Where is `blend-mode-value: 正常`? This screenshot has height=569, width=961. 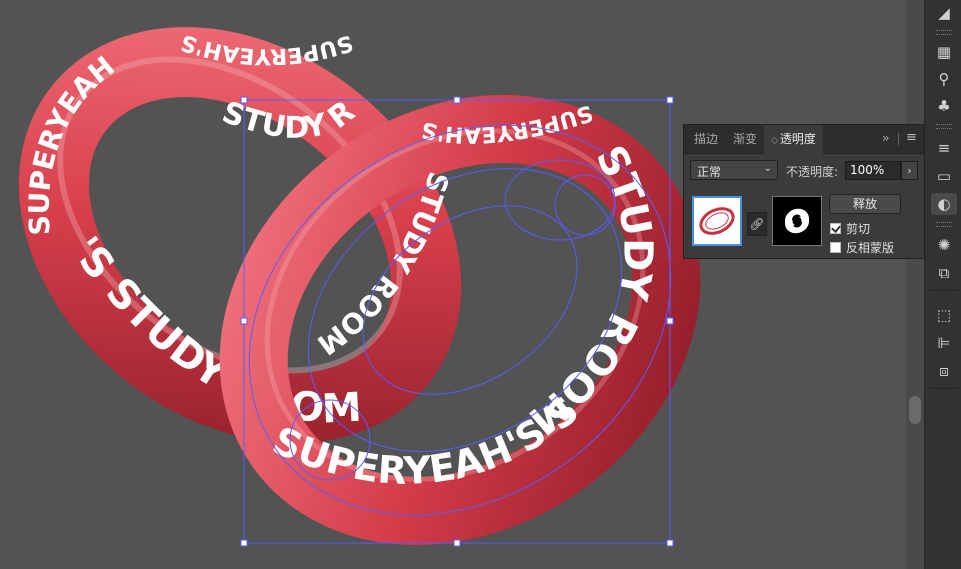
blend-mode-value: 正常 is located at coordinates (709, 172).